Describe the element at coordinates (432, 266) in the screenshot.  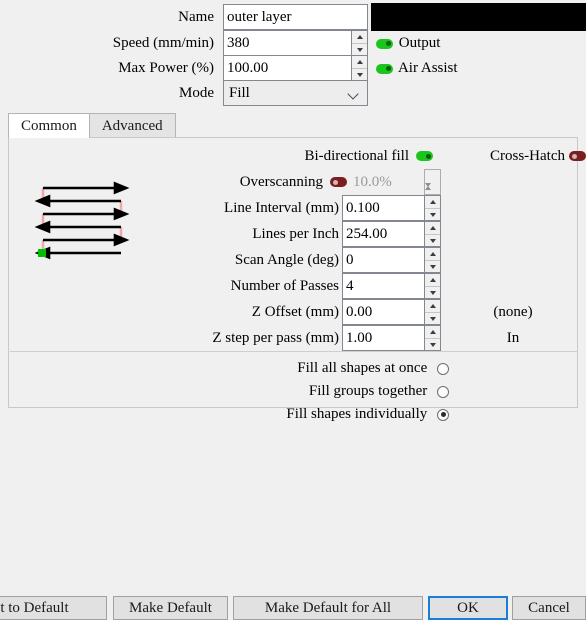
I see `scan-angle-step-down` at that location.